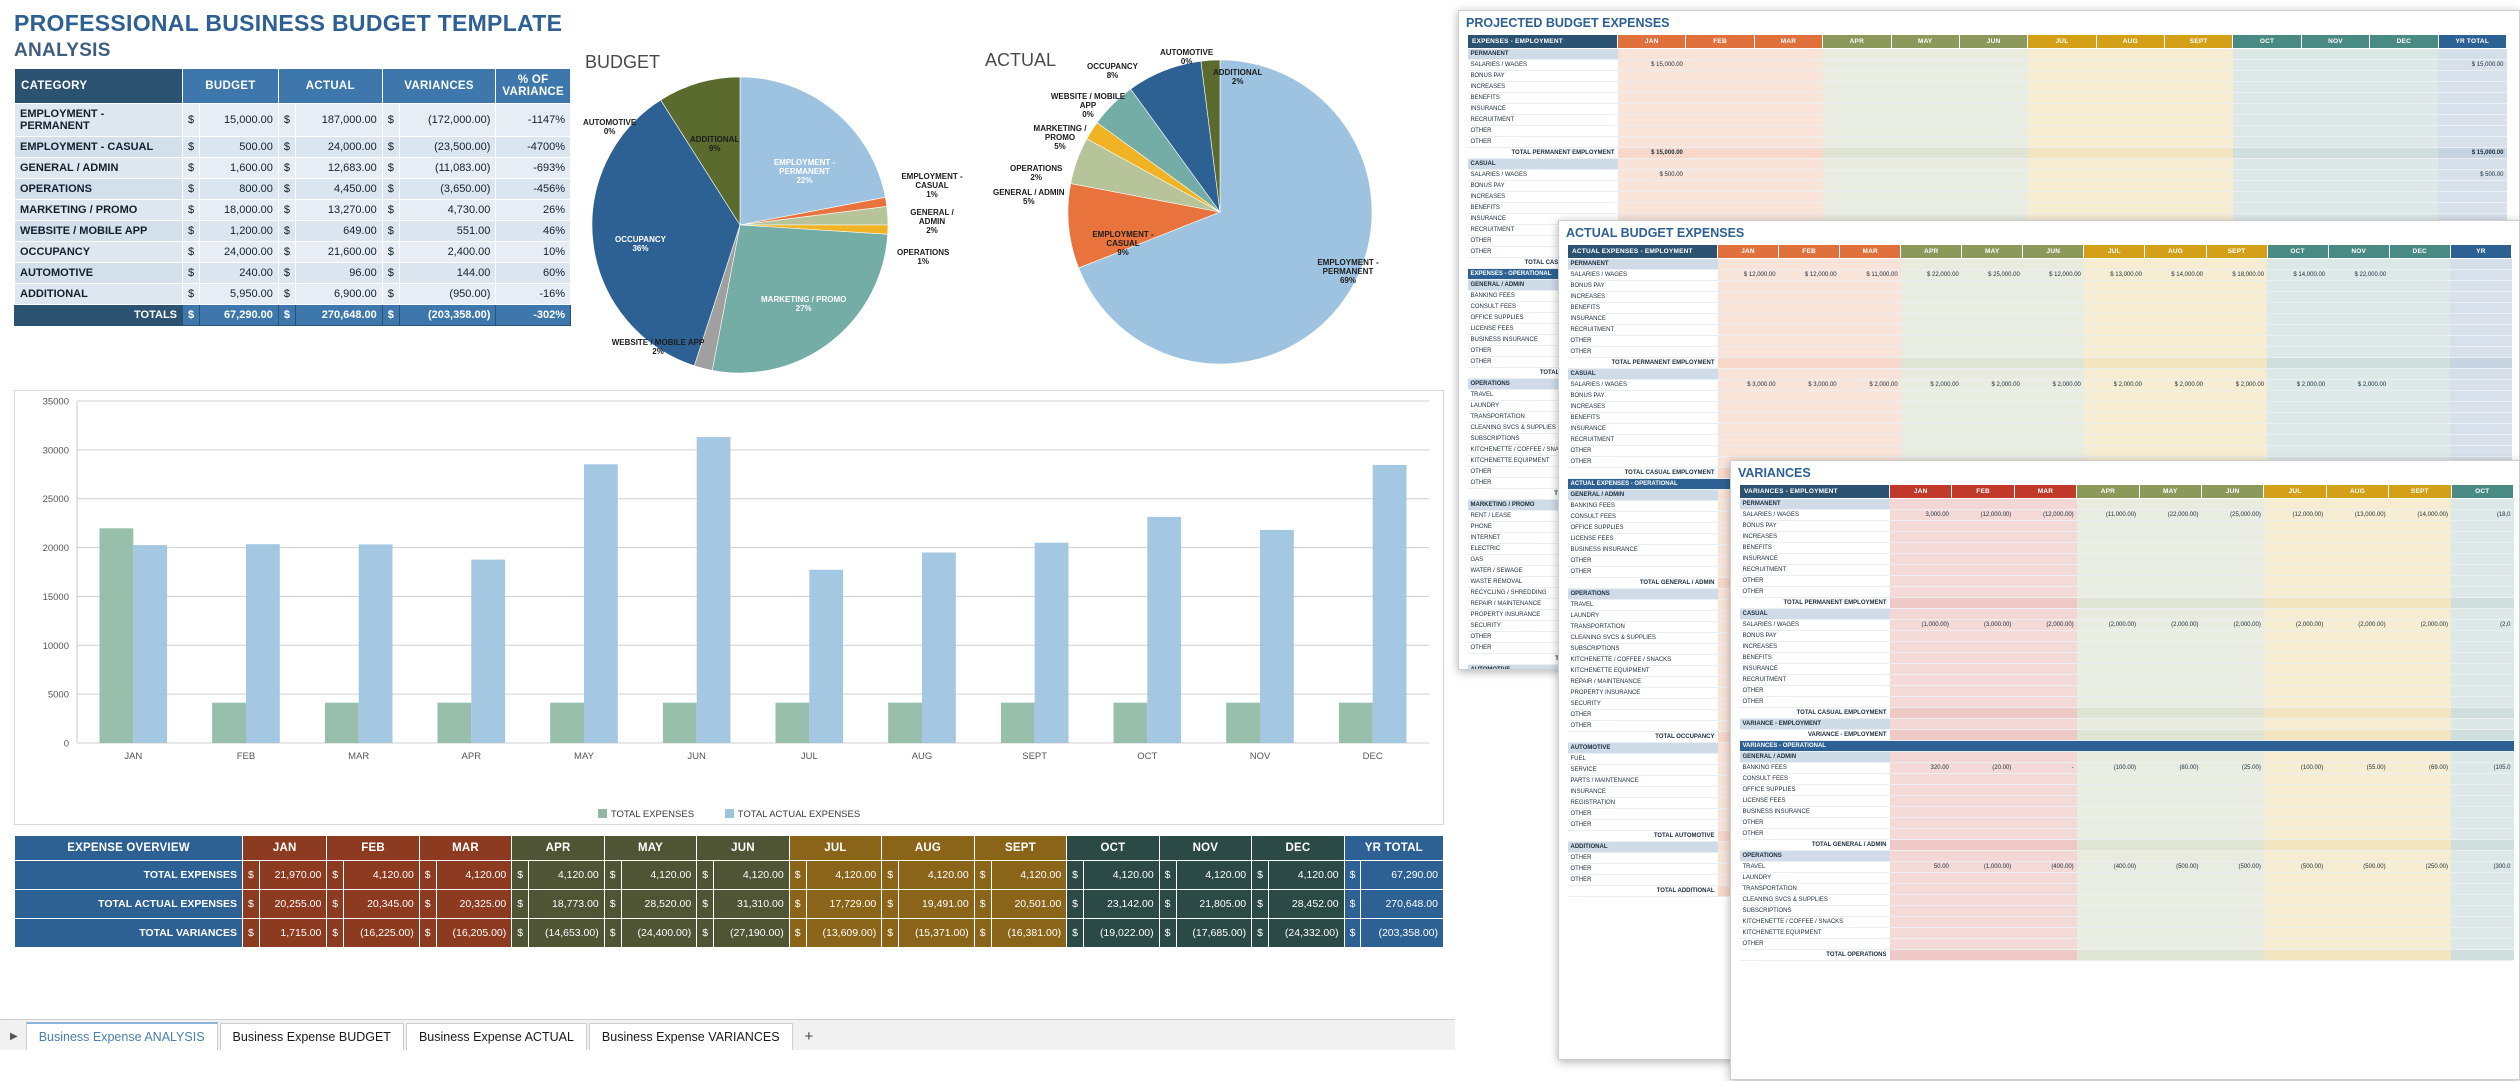  What do you see at coordinates (2232, 768) in the screenshot?
I see `grid-cell: (25.00)` at bounding box center [2232, 768].